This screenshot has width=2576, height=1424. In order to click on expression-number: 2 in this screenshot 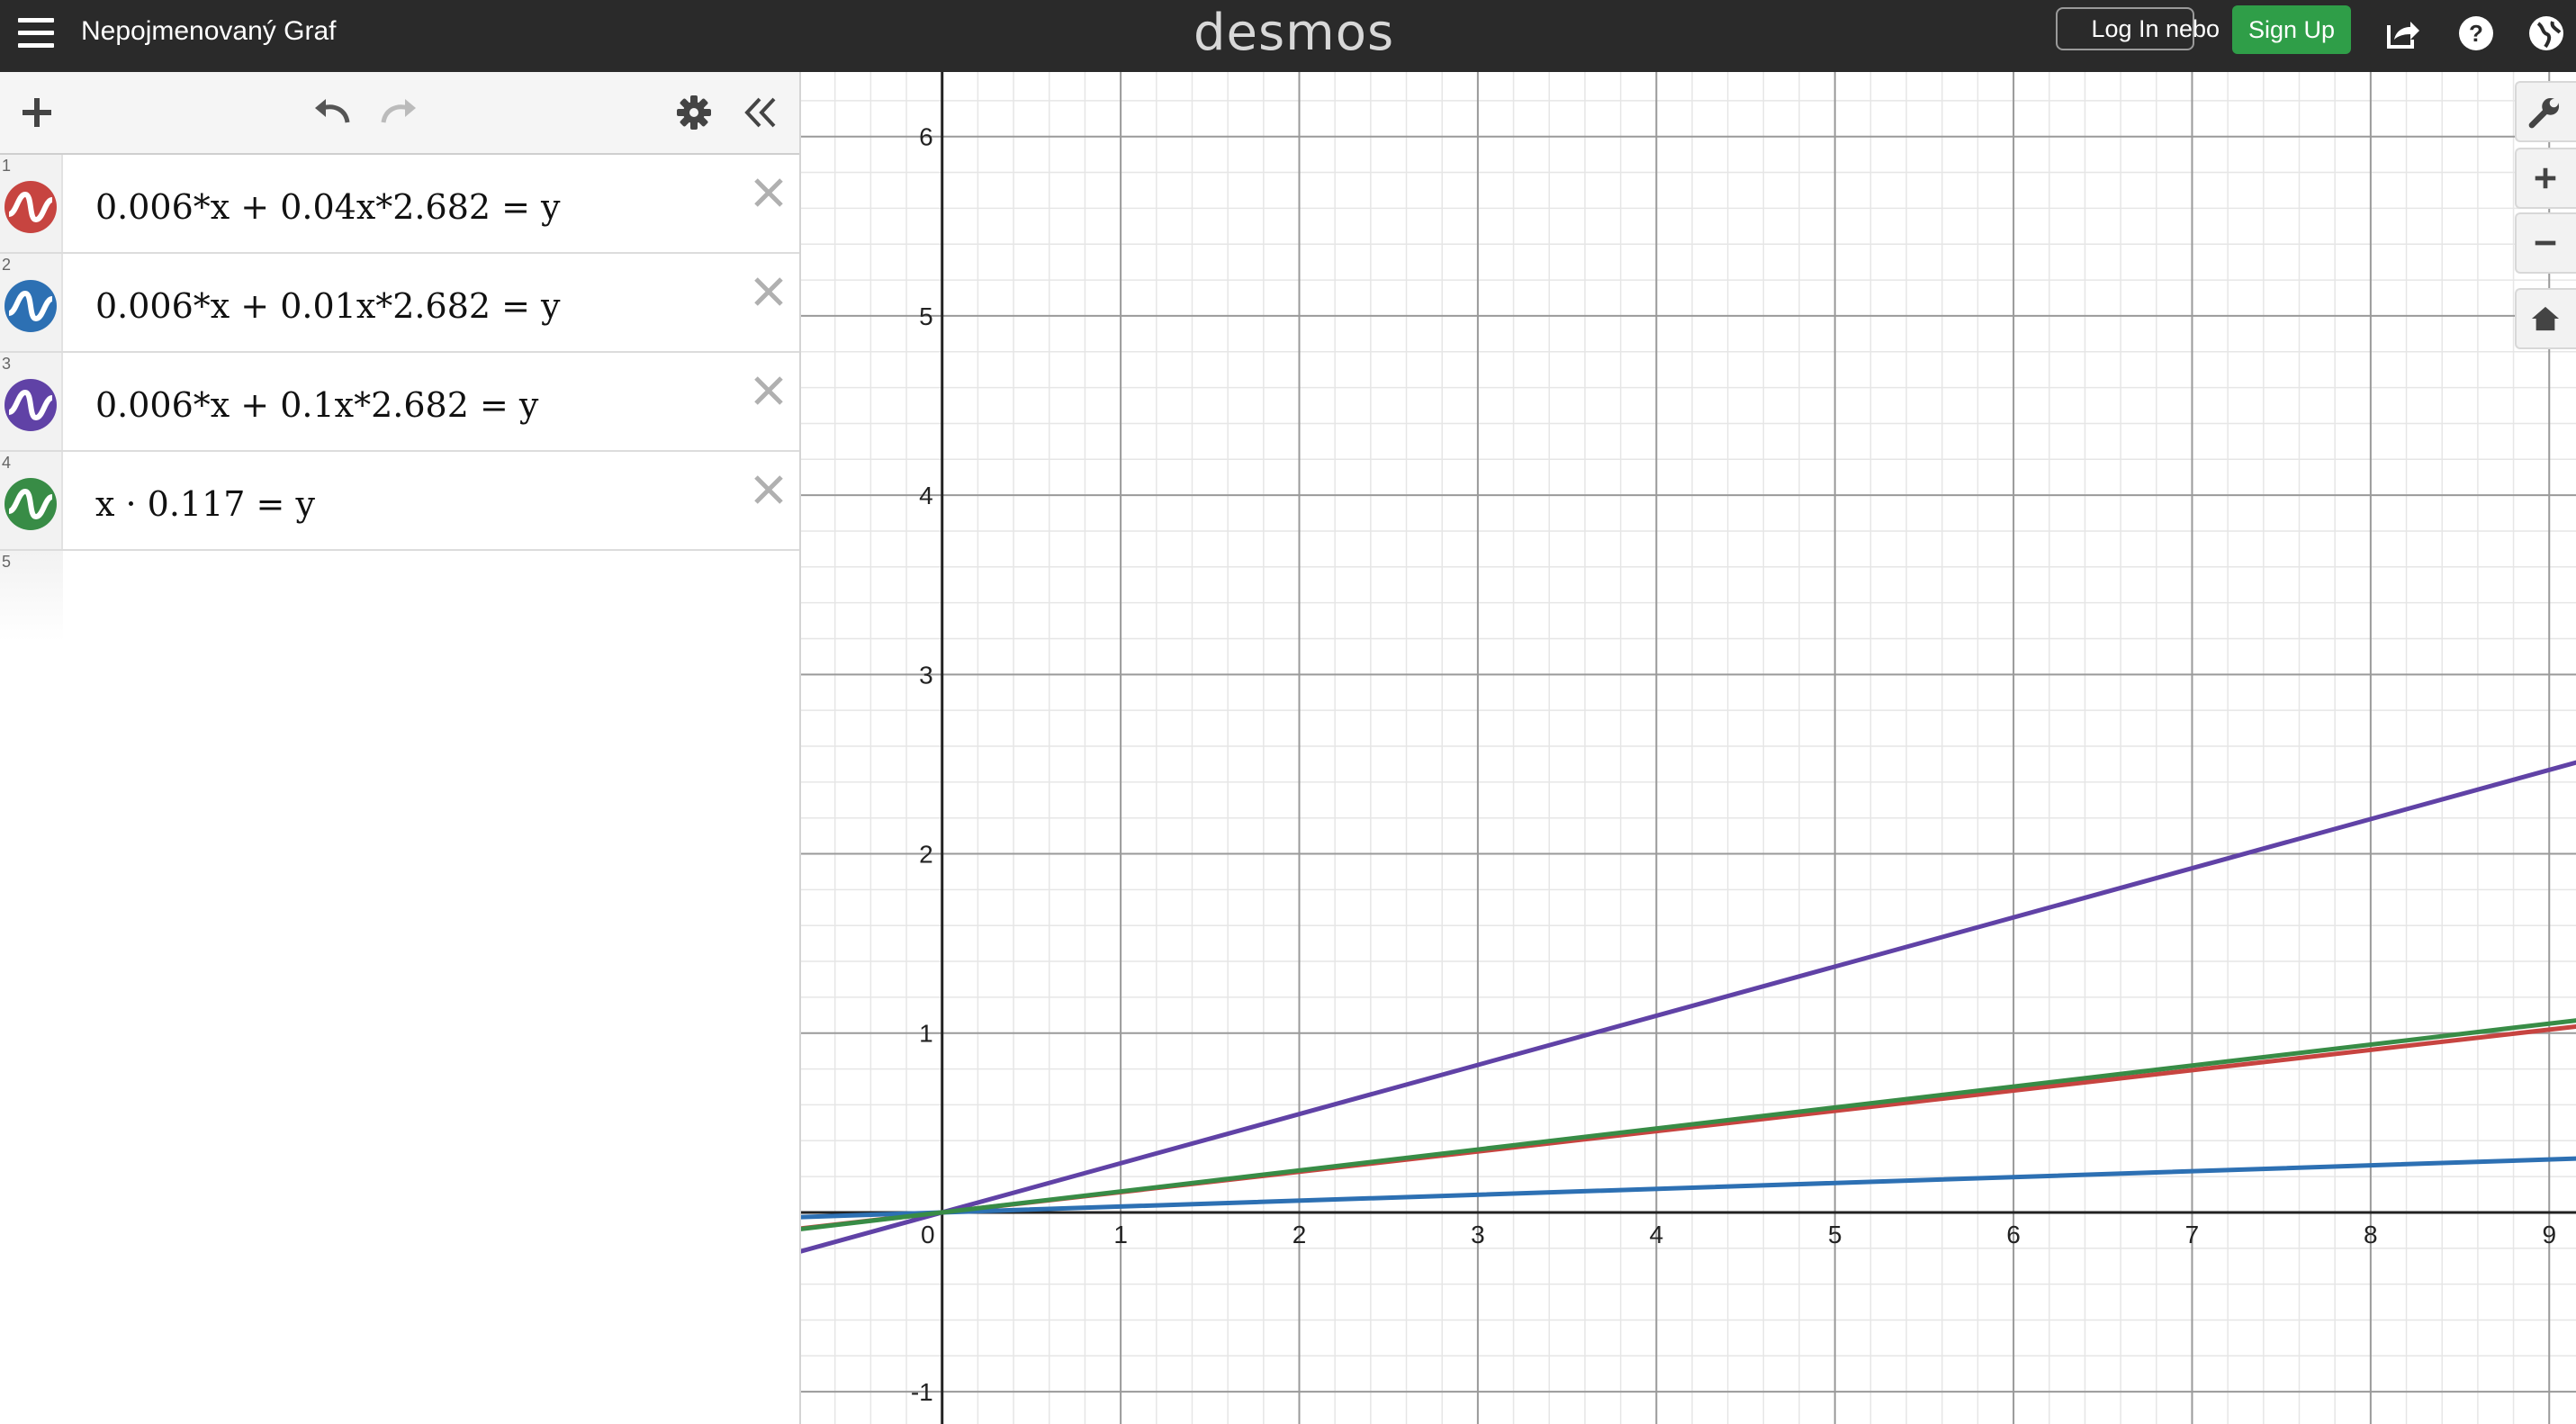, I will do `click(7, 265)`.